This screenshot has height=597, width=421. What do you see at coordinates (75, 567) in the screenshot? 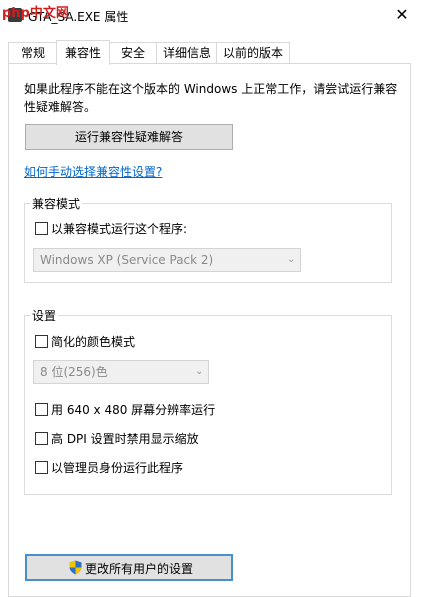
I see `uac-shield-icon` at bounding box center [75, 567].